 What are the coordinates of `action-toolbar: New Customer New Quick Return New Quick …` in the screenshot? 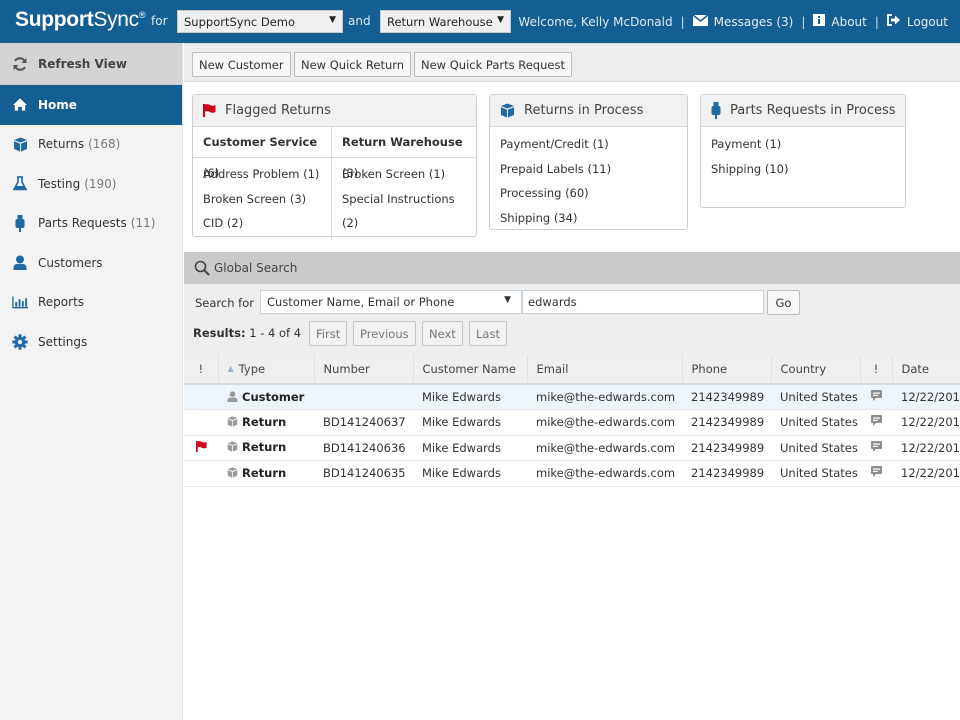 It's located at (572, 62).